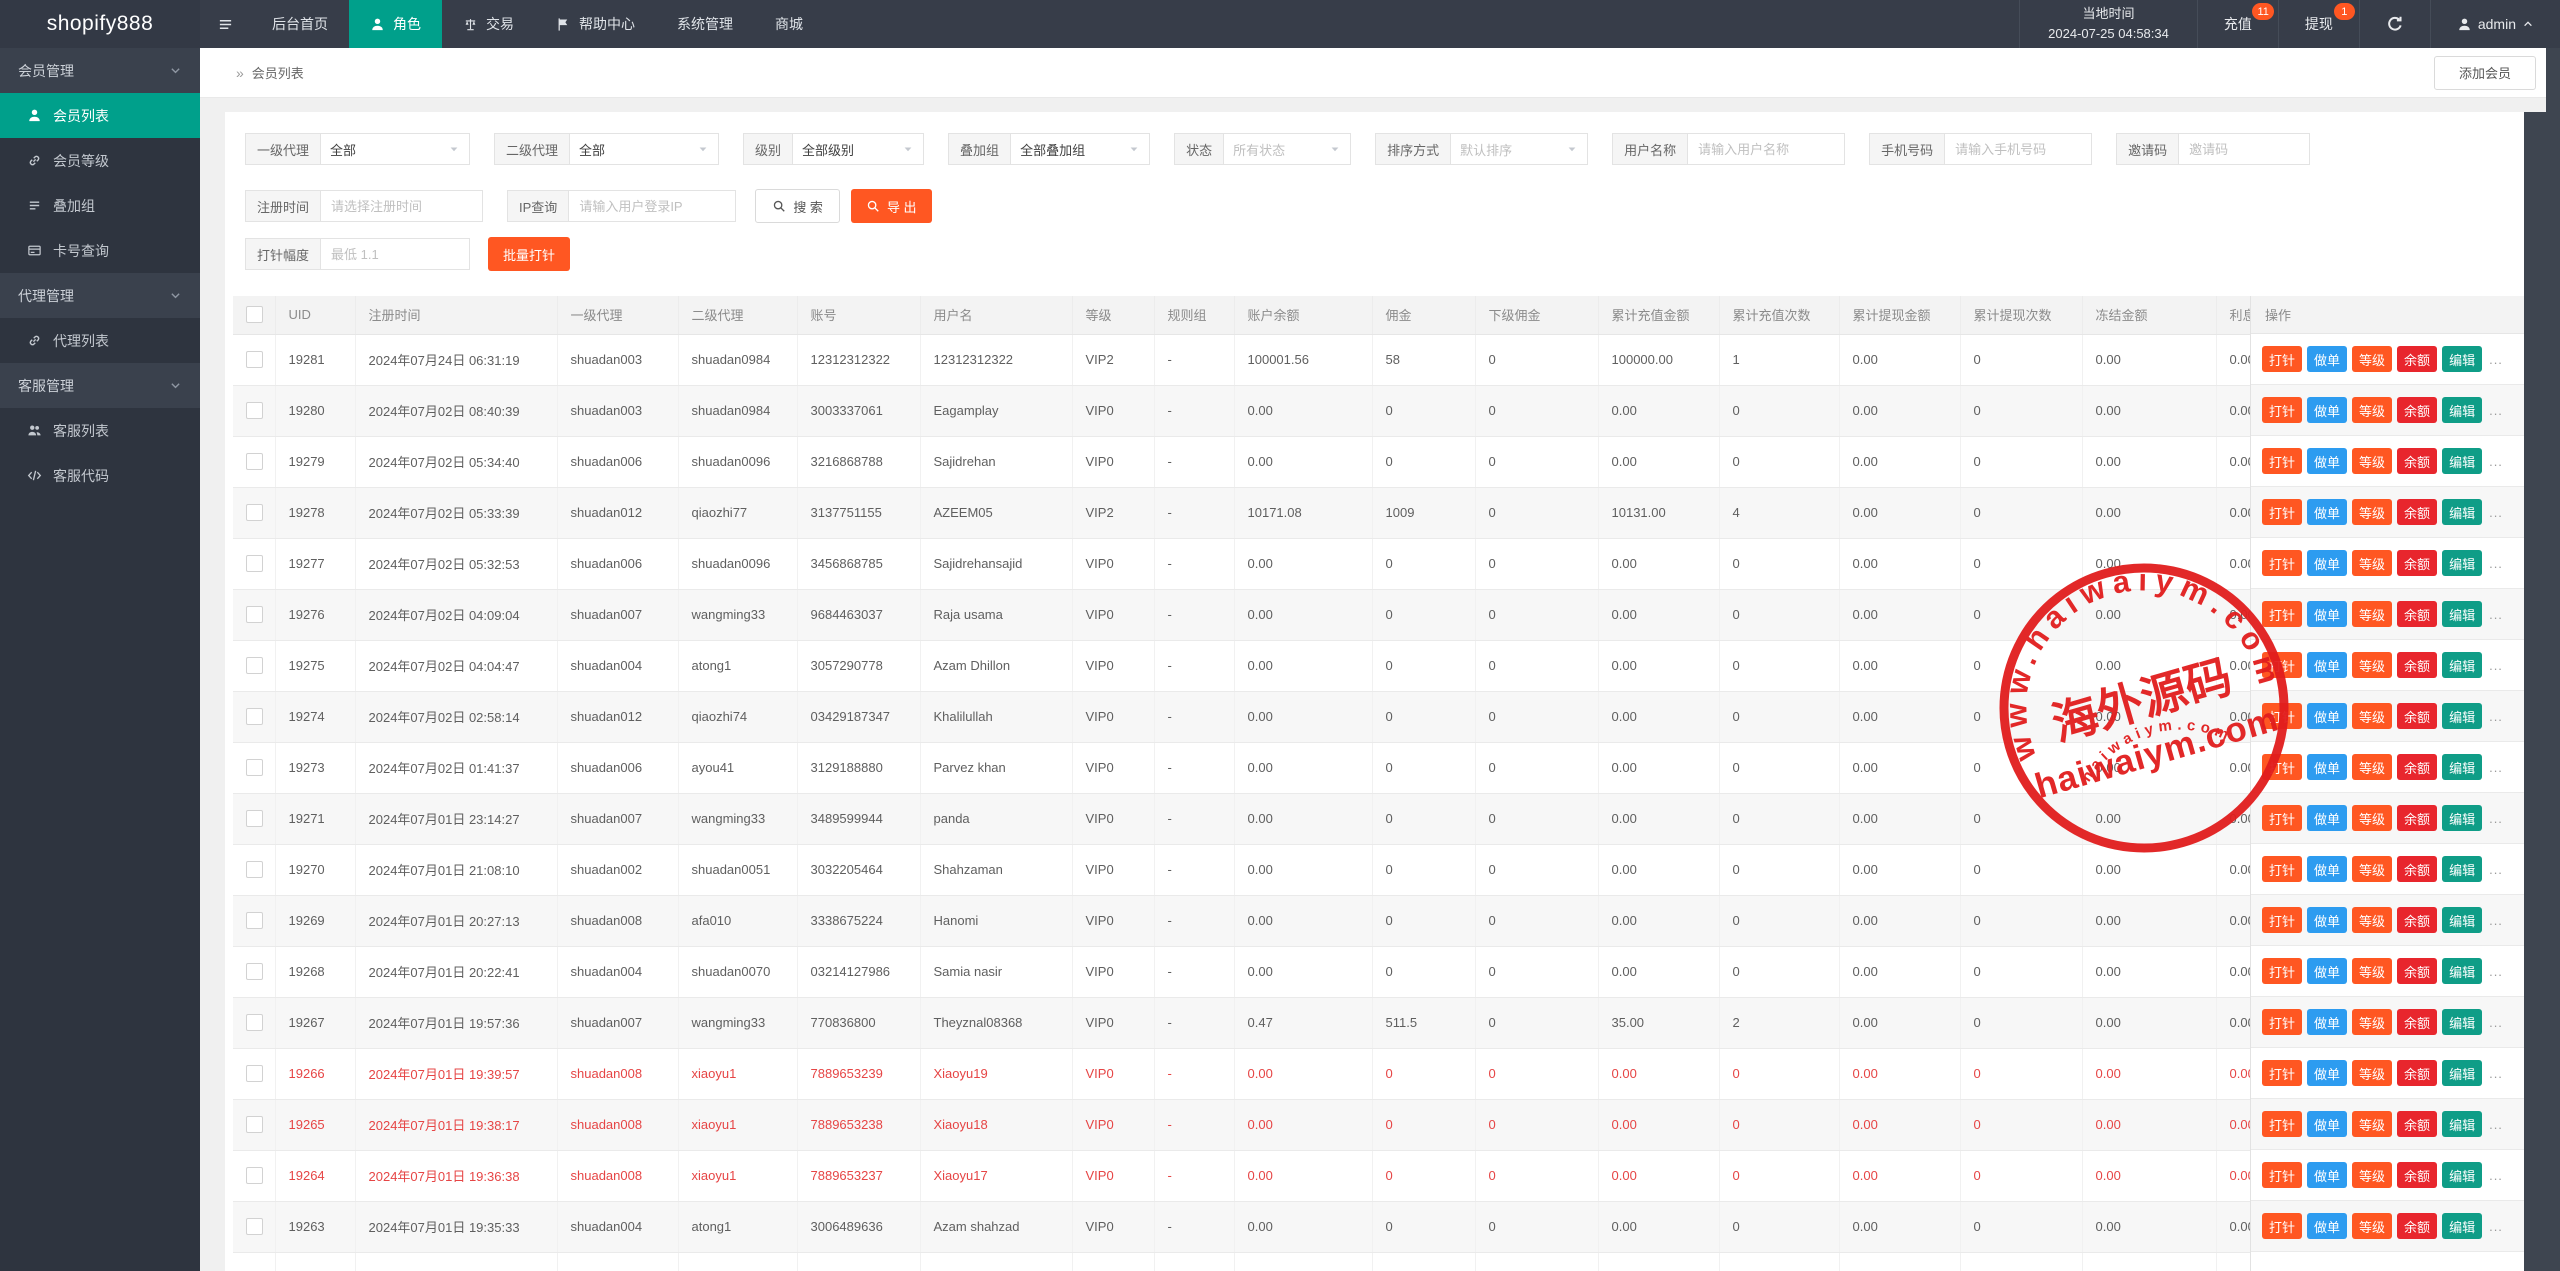 This screenshot has width=2560, height=1271. I want to click on filter-input-手机号码, so click(2018, 149).